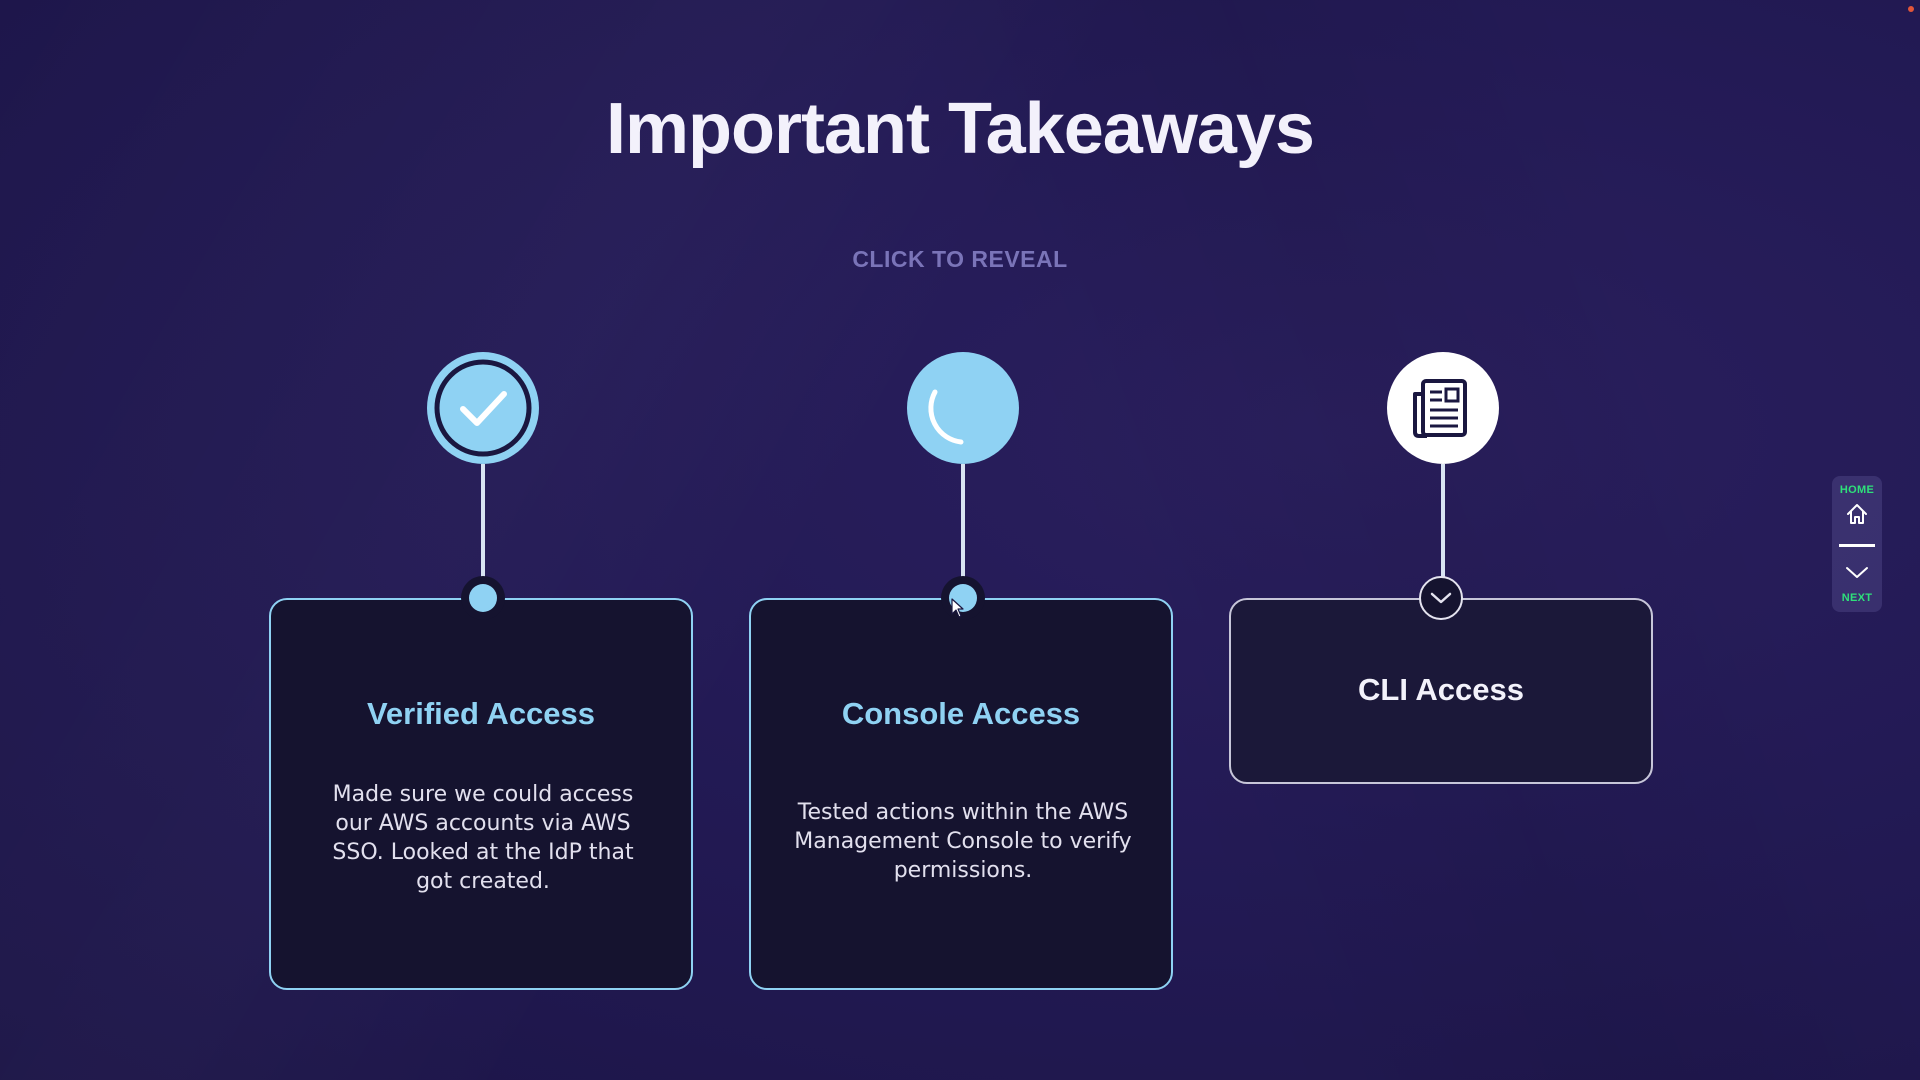  Describe the element at coordinates (958, 608) in the screenshot. I see `mouse-cursor-icon` at that location.